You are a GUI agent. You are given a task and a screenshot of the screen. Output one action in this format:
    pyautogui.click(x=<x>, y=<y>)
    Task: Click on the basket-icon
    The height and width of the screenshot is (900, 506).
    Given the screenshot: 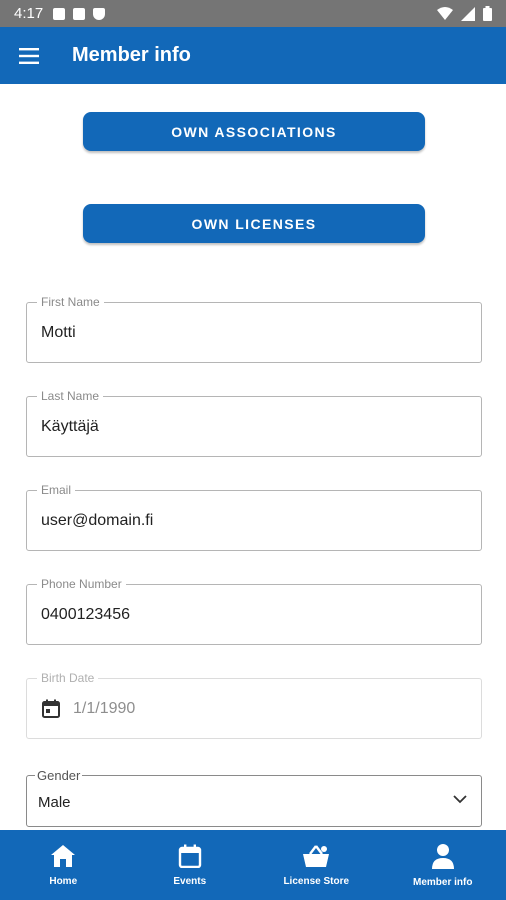 What is the action you would take?
    pyautogui.click(x=316, y=855)
    